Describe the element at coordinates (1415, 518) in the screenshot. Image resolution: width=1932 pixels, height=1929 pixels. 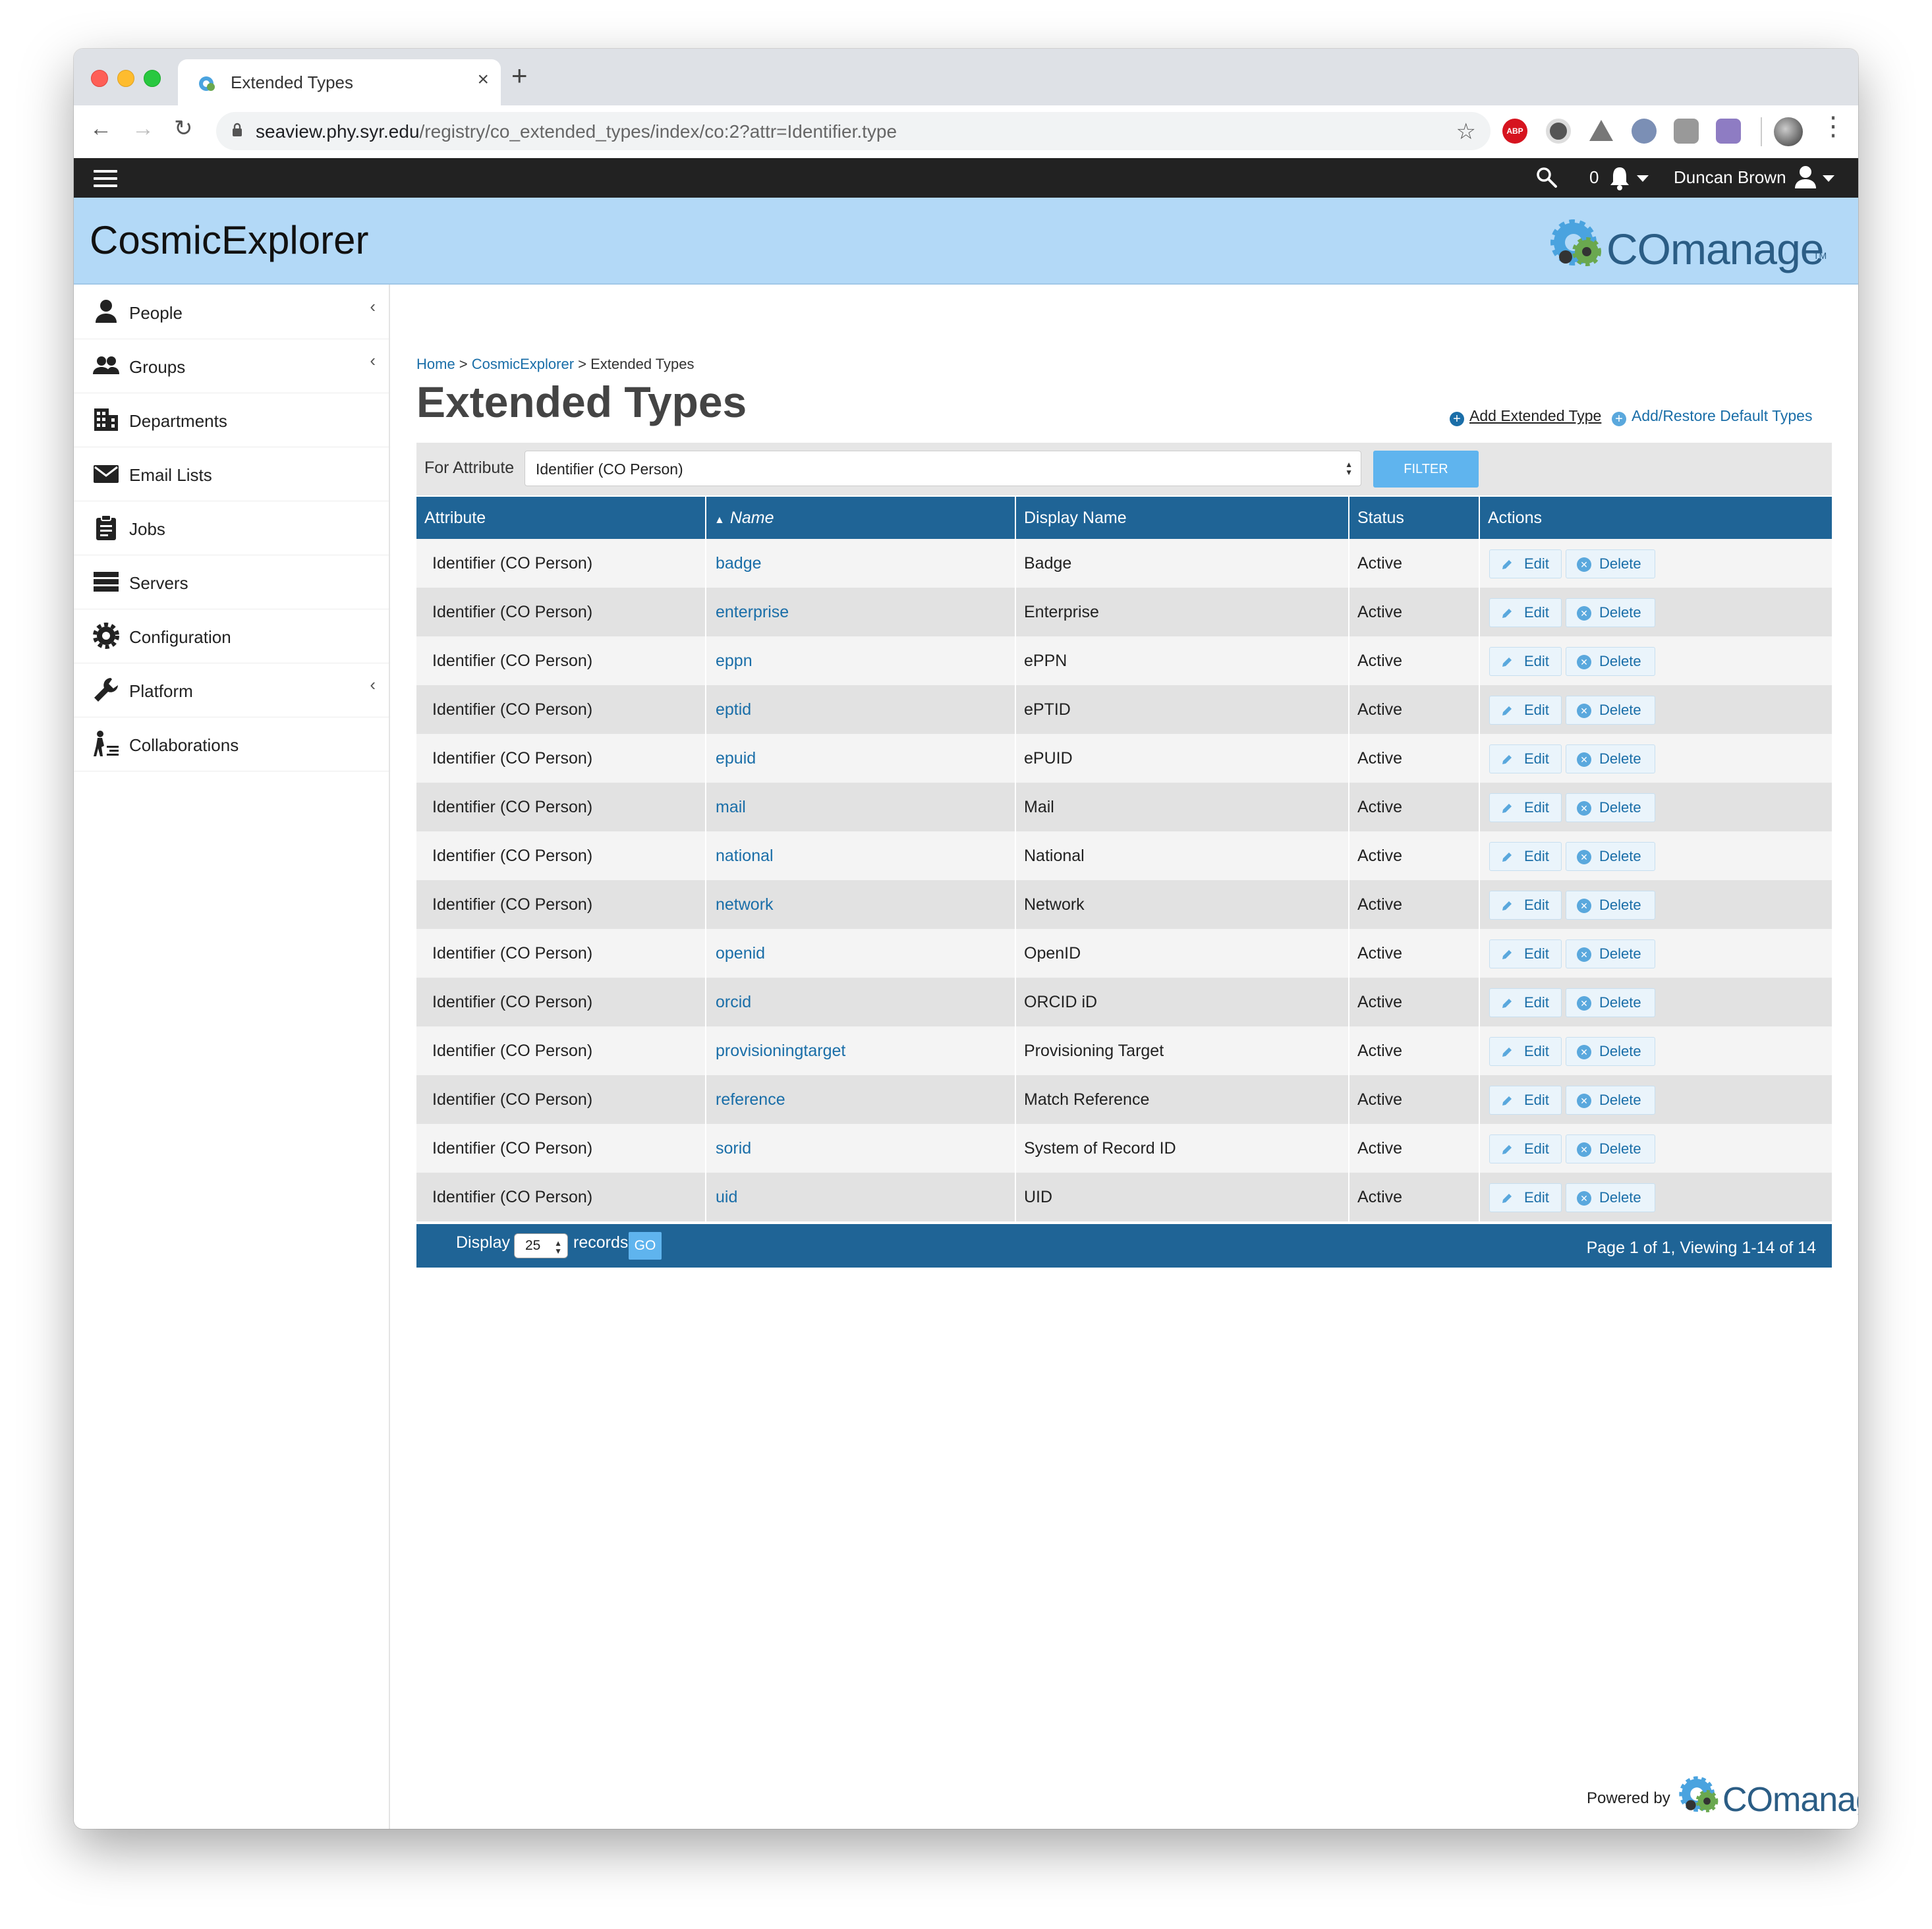
I see `column-header-status: Status` at that location.